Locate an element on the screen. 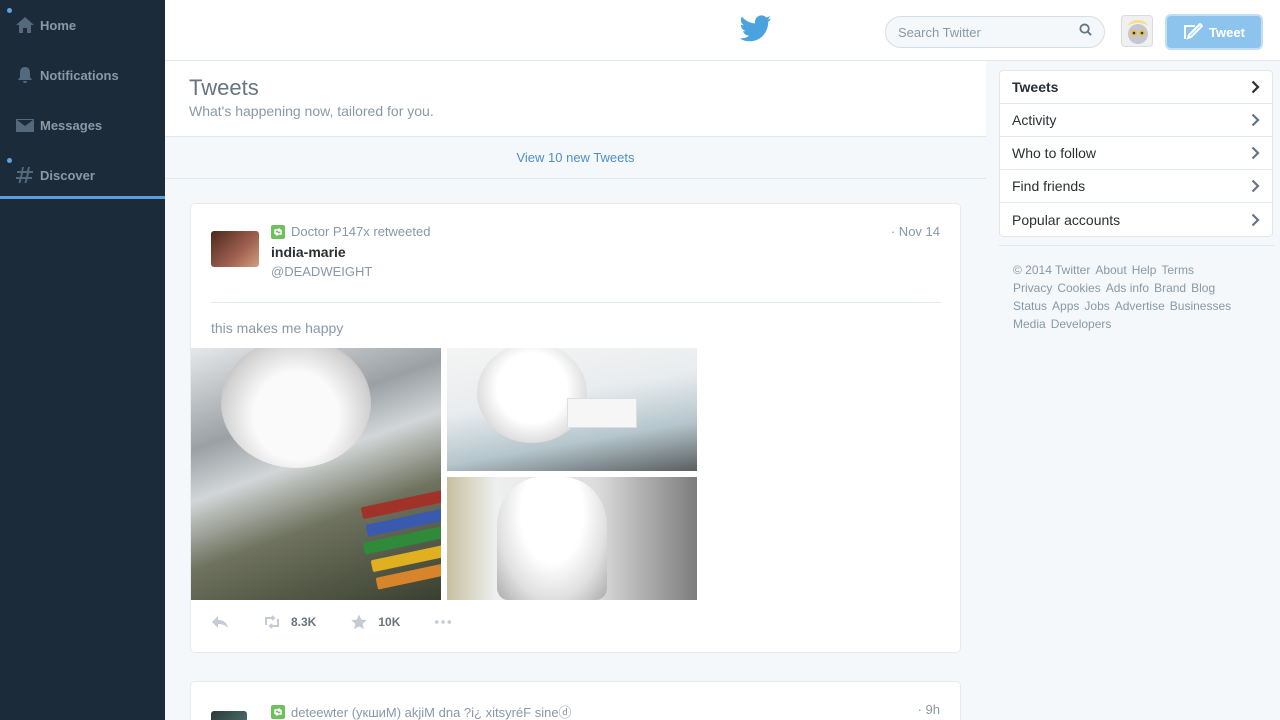  footer-divider is located at coordinates (1137, 245).